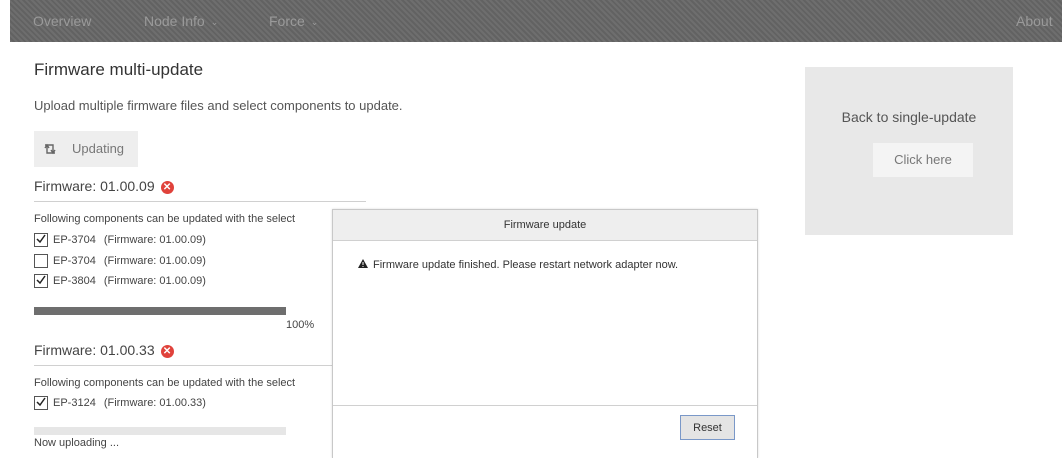  I want to click on single-update-panel: Back to single-update Click here, so click(909, 151).